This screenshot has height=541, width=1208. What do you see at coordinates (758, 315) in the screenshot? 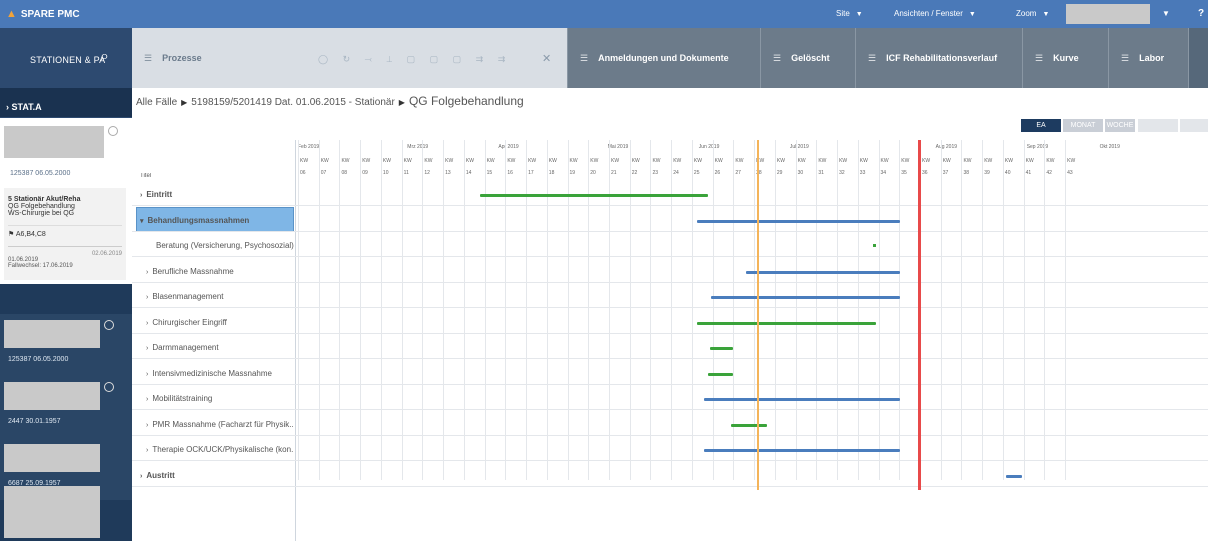
I see `marker-line` at bounding box center [758, 315].